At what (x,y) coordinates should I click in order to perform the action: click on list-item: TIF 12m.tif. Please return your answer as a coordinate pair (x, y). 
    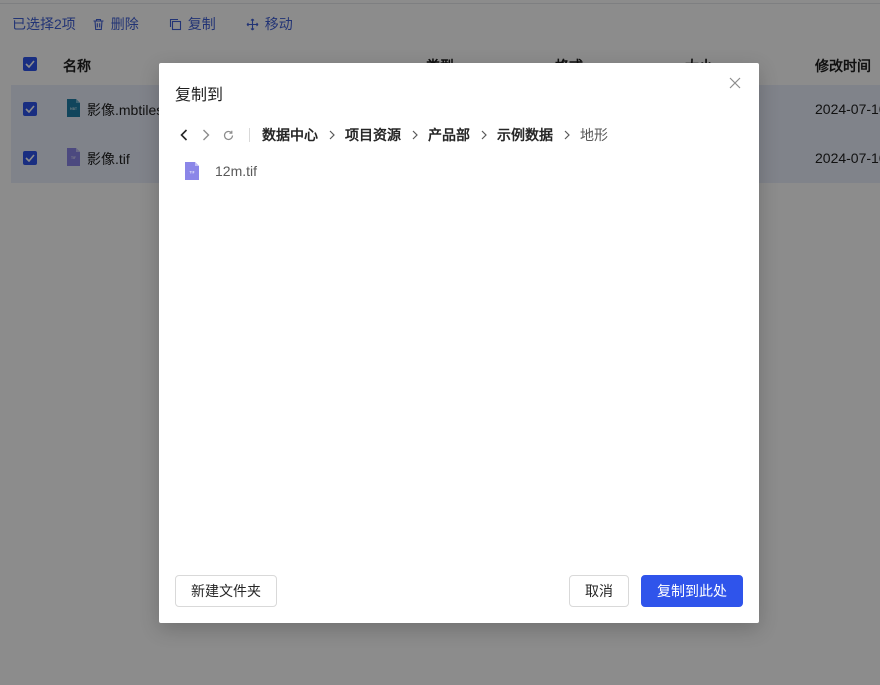
    Looking at the image, I should click on (221, 171).